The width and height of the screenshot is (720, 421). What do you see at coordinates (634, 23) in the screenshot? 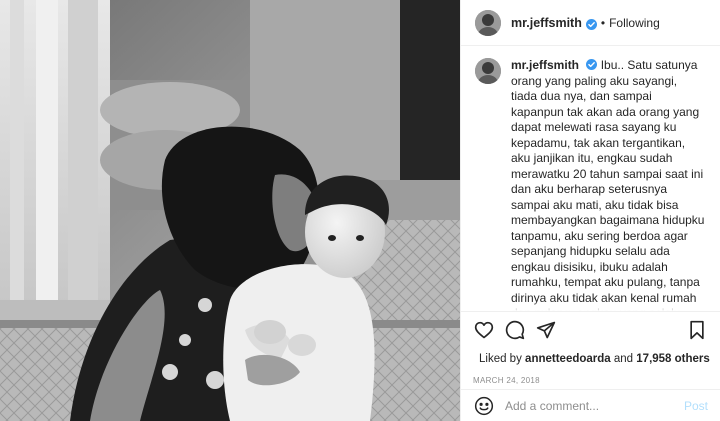
I see `following-button: Following` at bounding box center [634, 23].